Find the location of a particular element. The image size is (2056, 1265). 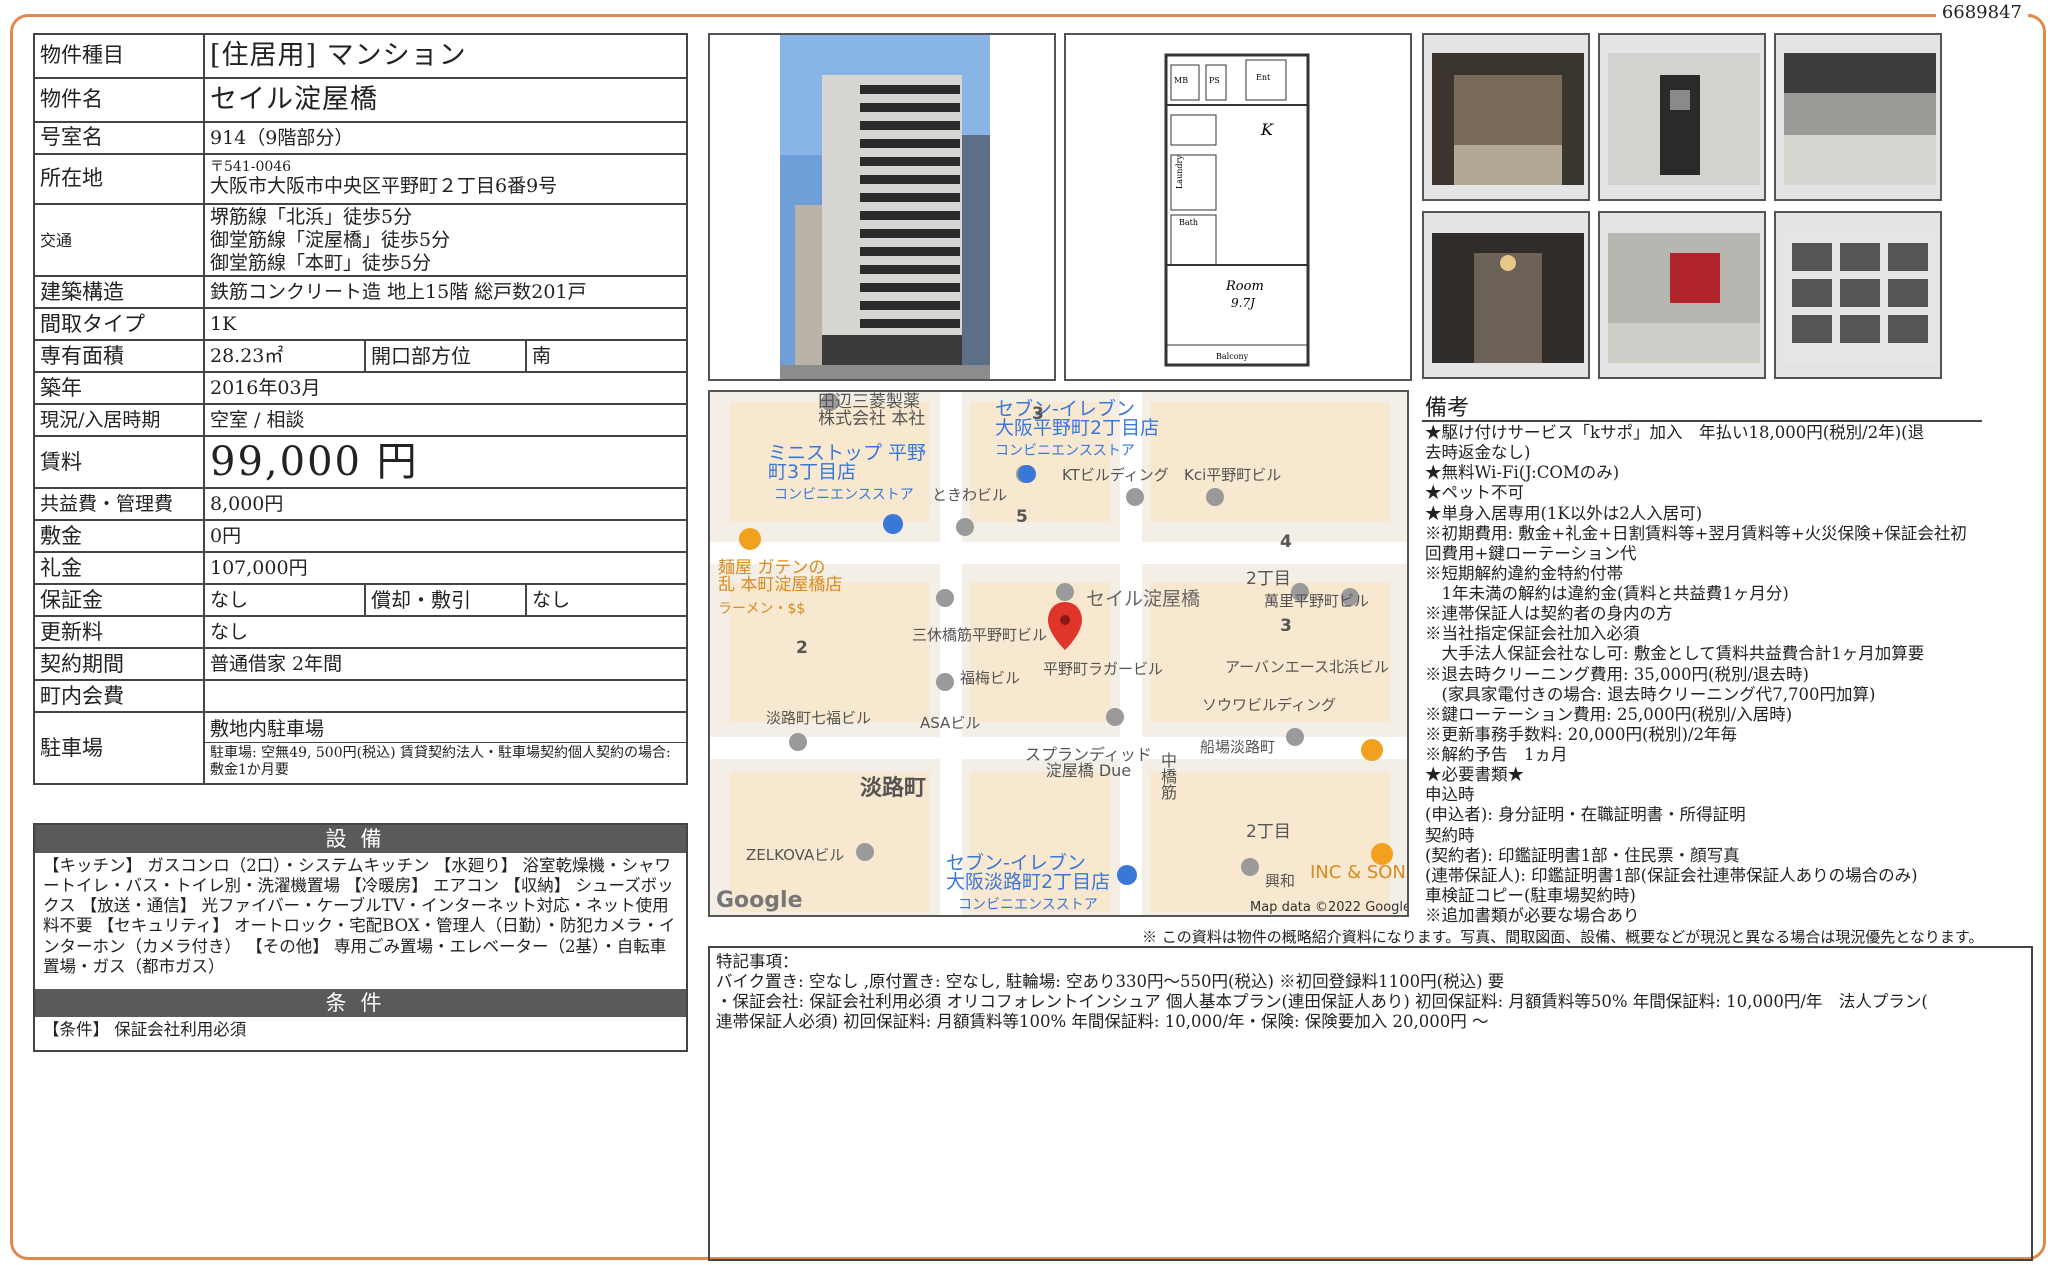

conditions-panel: 条件 【条件】 保証会社利用必須 is located at coordinates (360, 1020).